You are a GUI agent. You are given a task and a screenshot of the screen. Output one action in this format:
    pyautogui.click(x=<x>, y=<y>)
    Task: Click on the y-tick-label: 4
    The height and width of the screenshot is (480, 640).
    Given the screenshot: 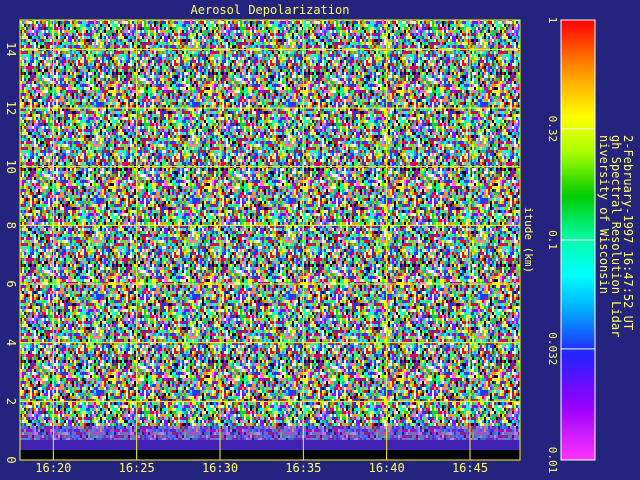 What is the action you would take?
    pyautogui.click(x=11, y=342)
    